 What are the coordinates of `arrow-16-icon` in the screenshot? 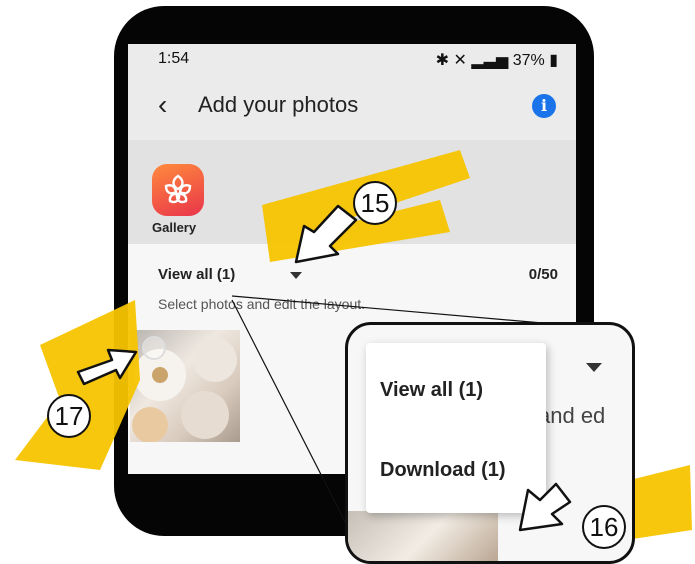 It's located at (545, 507).